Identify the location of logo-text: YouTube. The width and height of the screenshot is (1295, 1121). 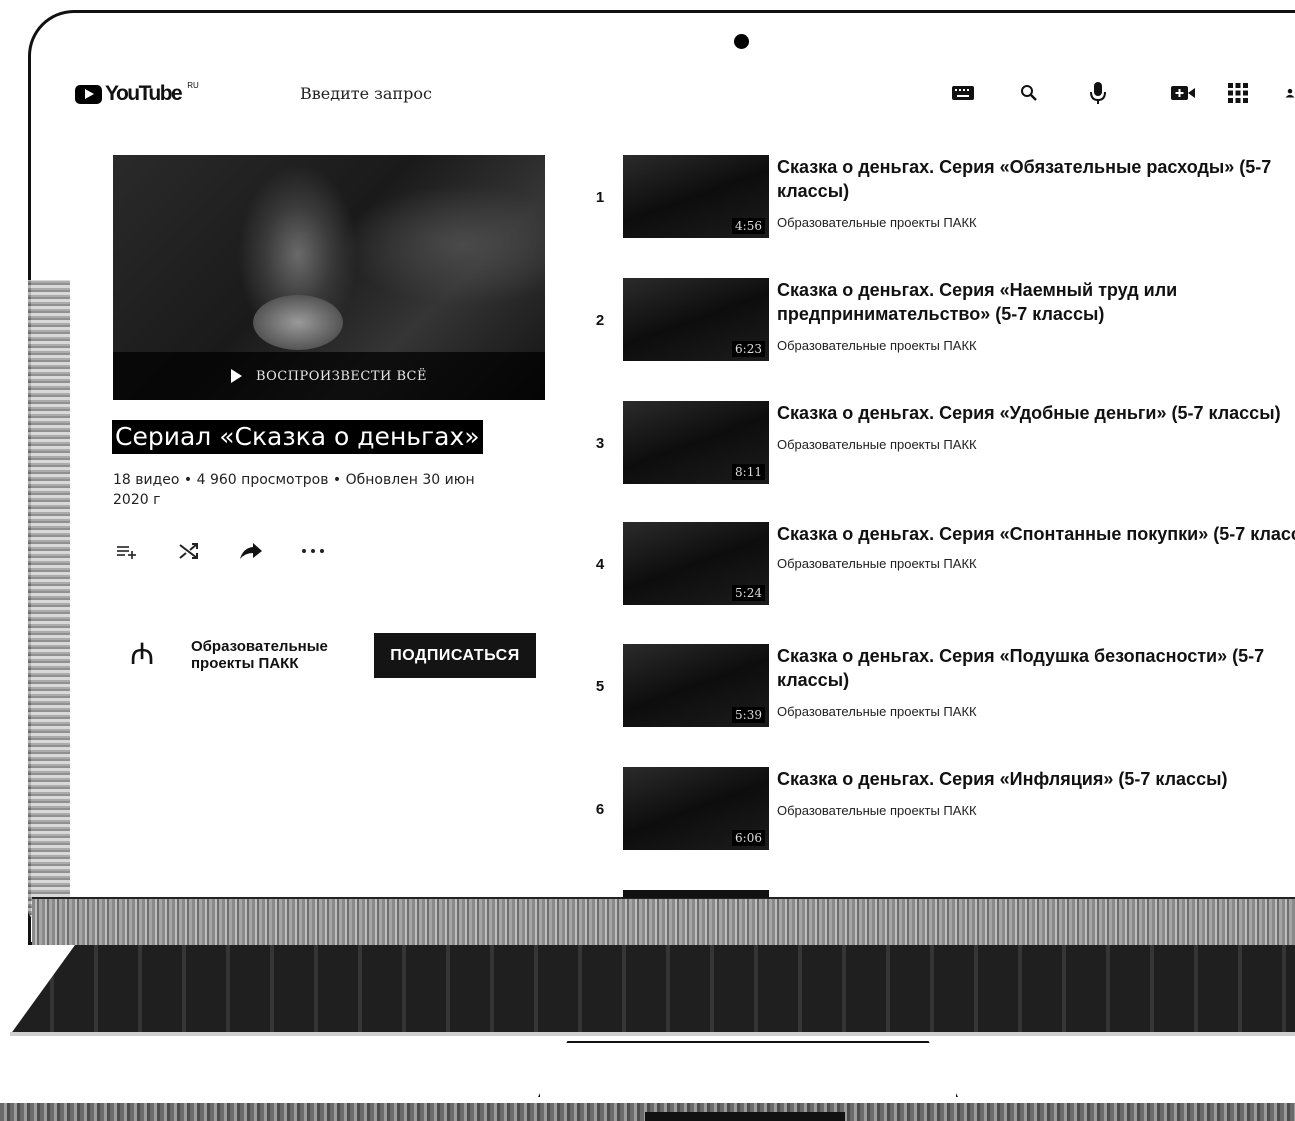
(144, 93).